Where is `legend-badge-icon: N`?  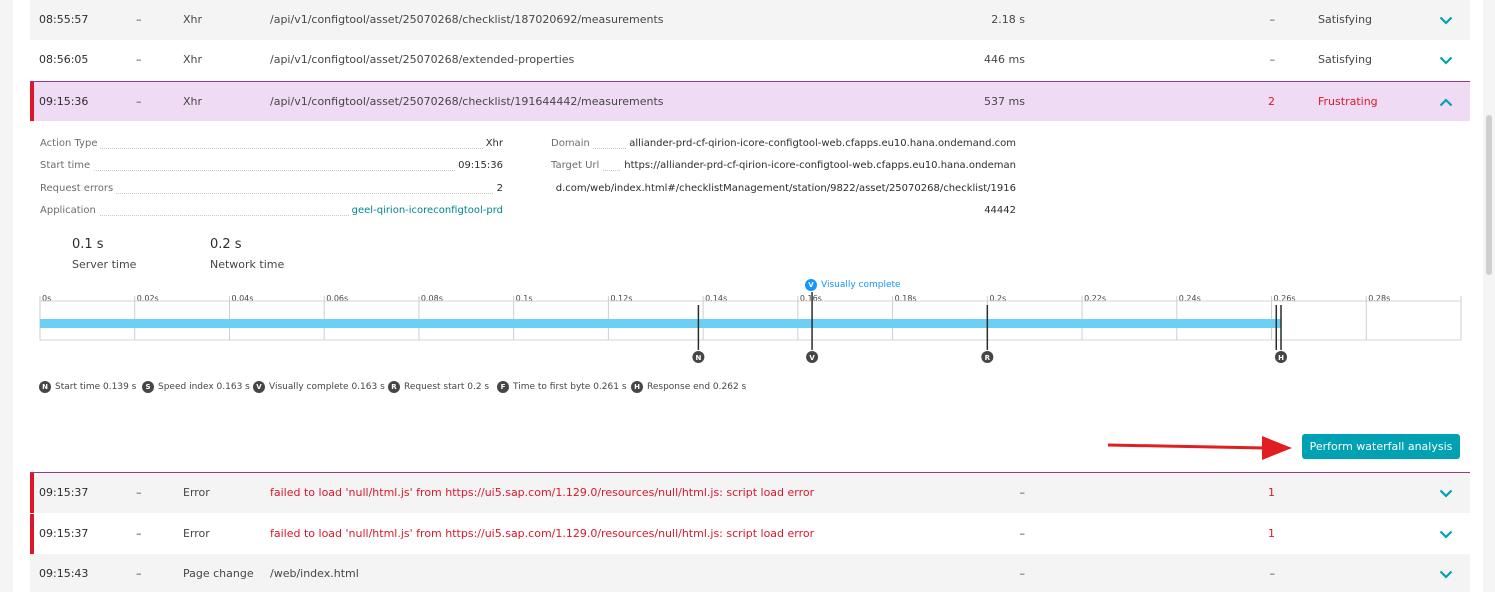 legend-badge-icon: N is located at coordinates (45, 386).